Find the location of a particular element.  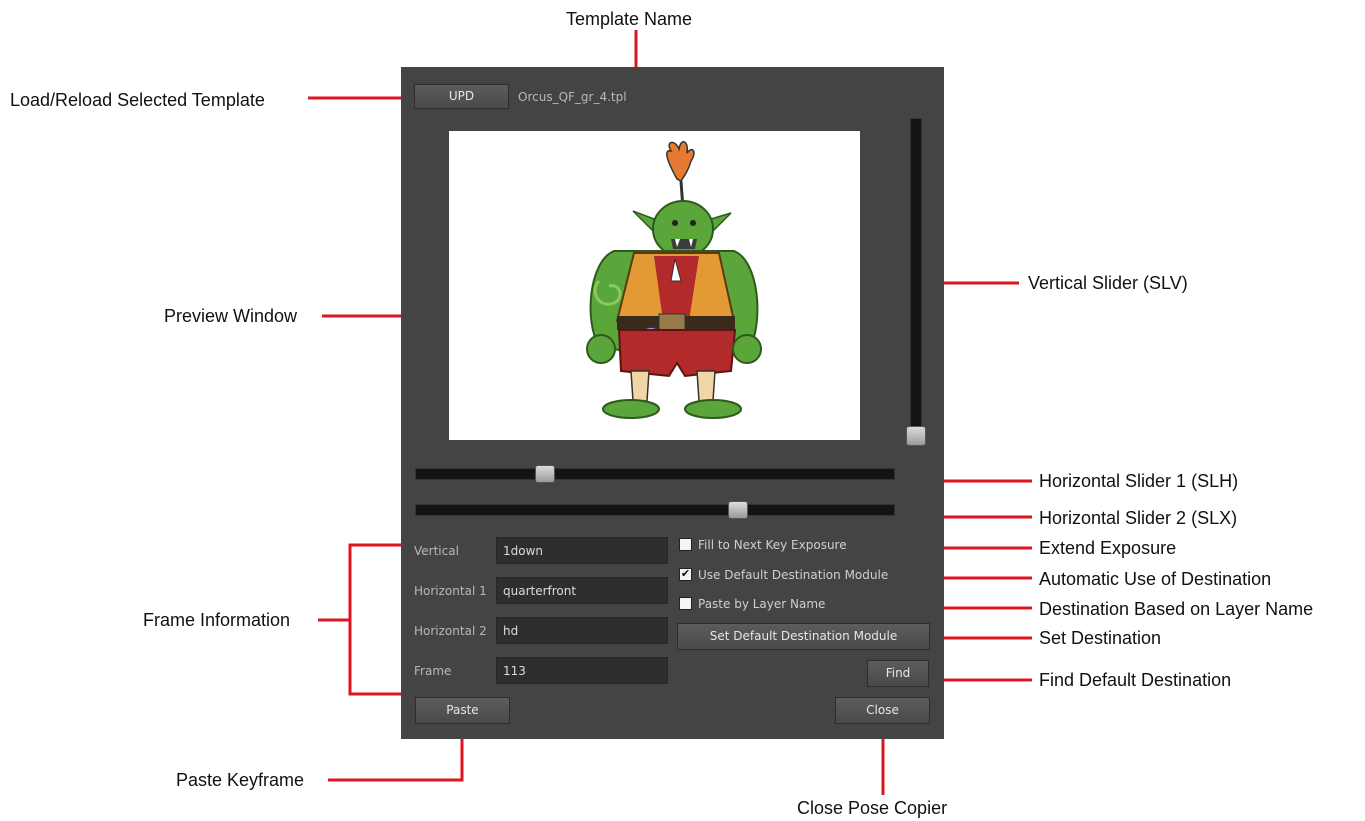

horizontal-slider-2-track is located at coordinates (655, 510).